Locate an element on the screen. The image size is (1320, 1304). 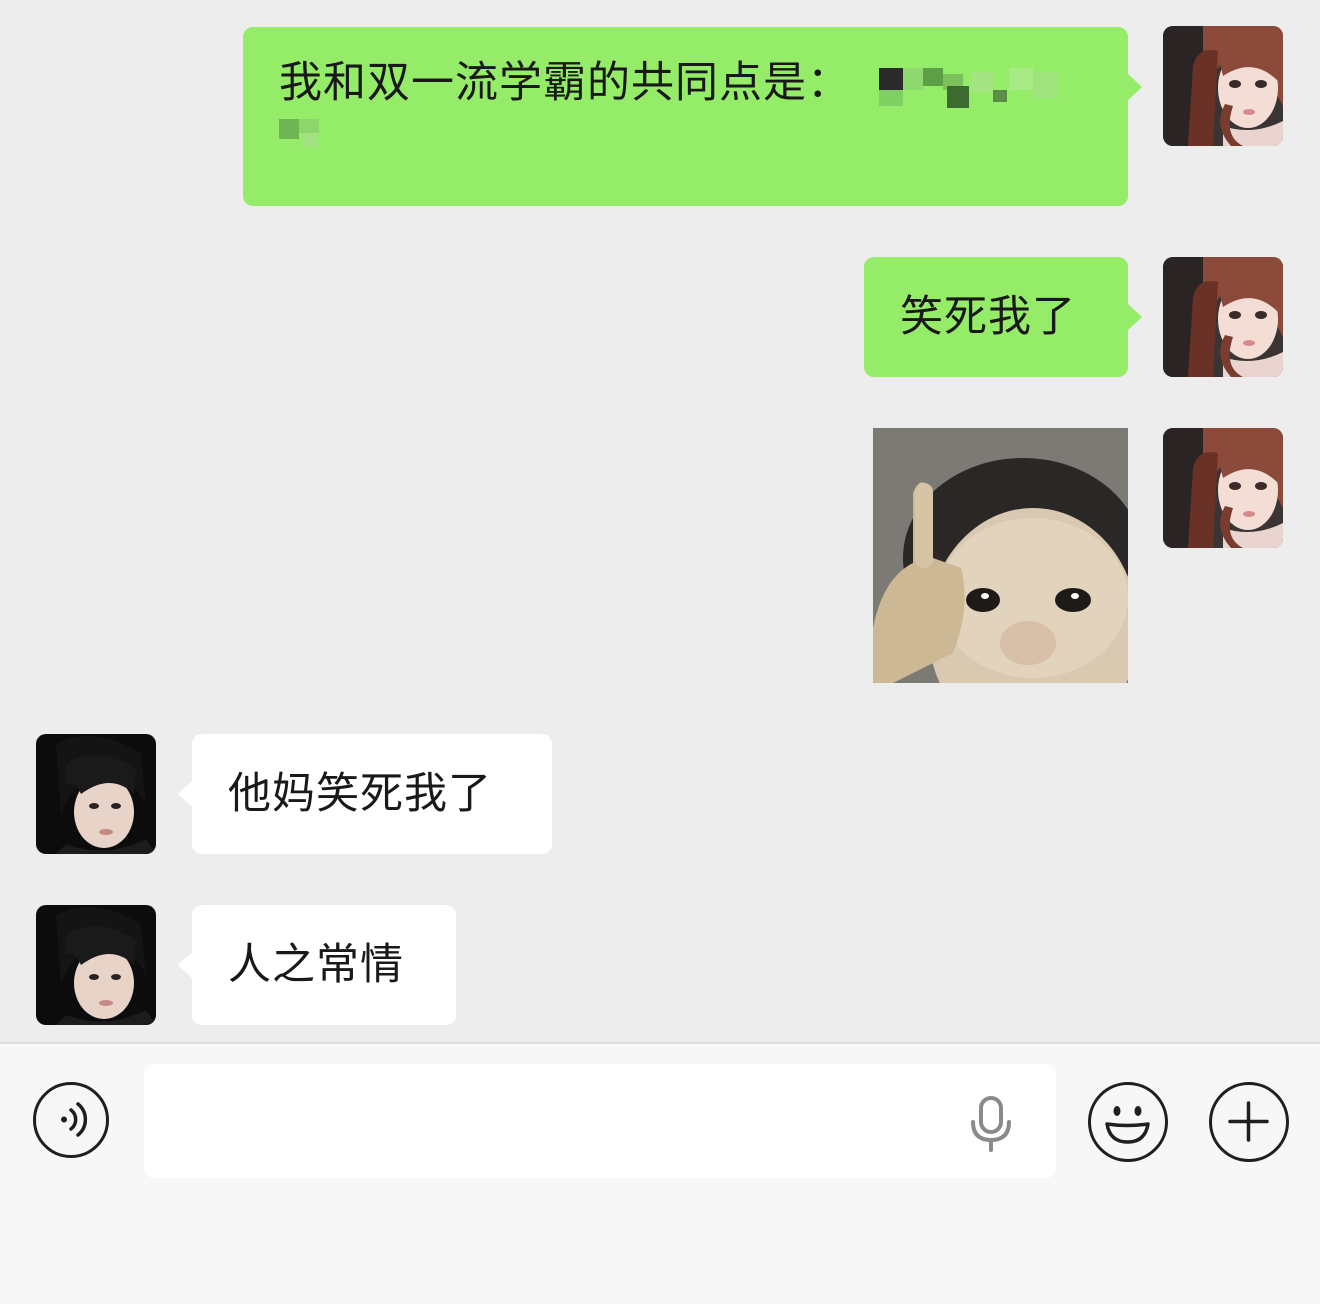
message-bubble-received: 人之常情 is located at coordinates (317, 965).